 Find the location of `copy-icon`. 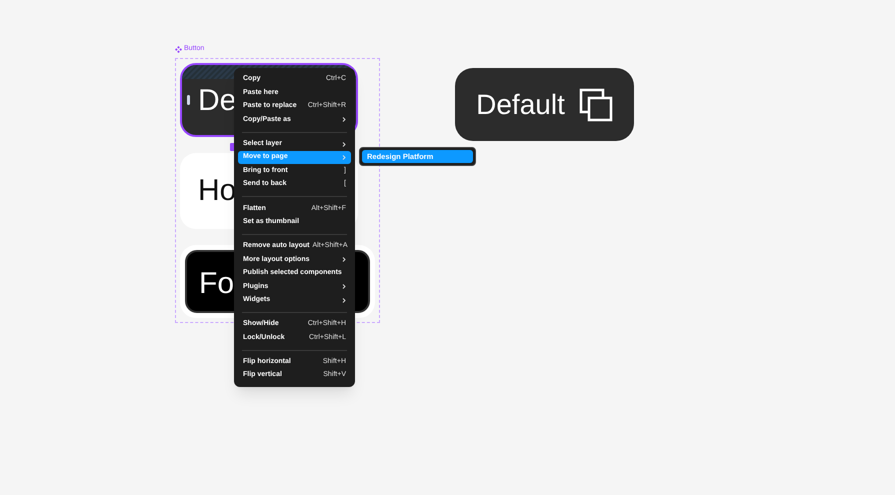

copy-icon is located at coordinates (595, 105).